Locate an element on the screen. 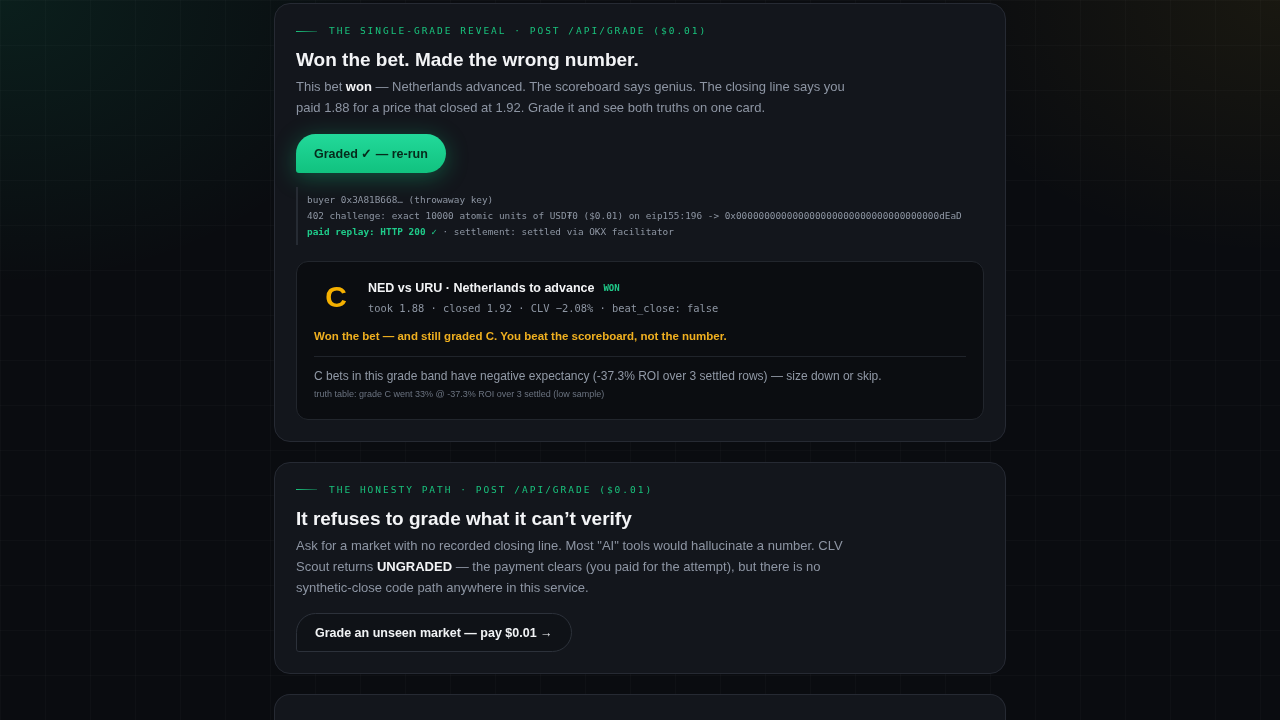 The image size is (1280, 720). action-button: Grade an unseen market — pay $0.01 → is located at coordinates (434, 633).